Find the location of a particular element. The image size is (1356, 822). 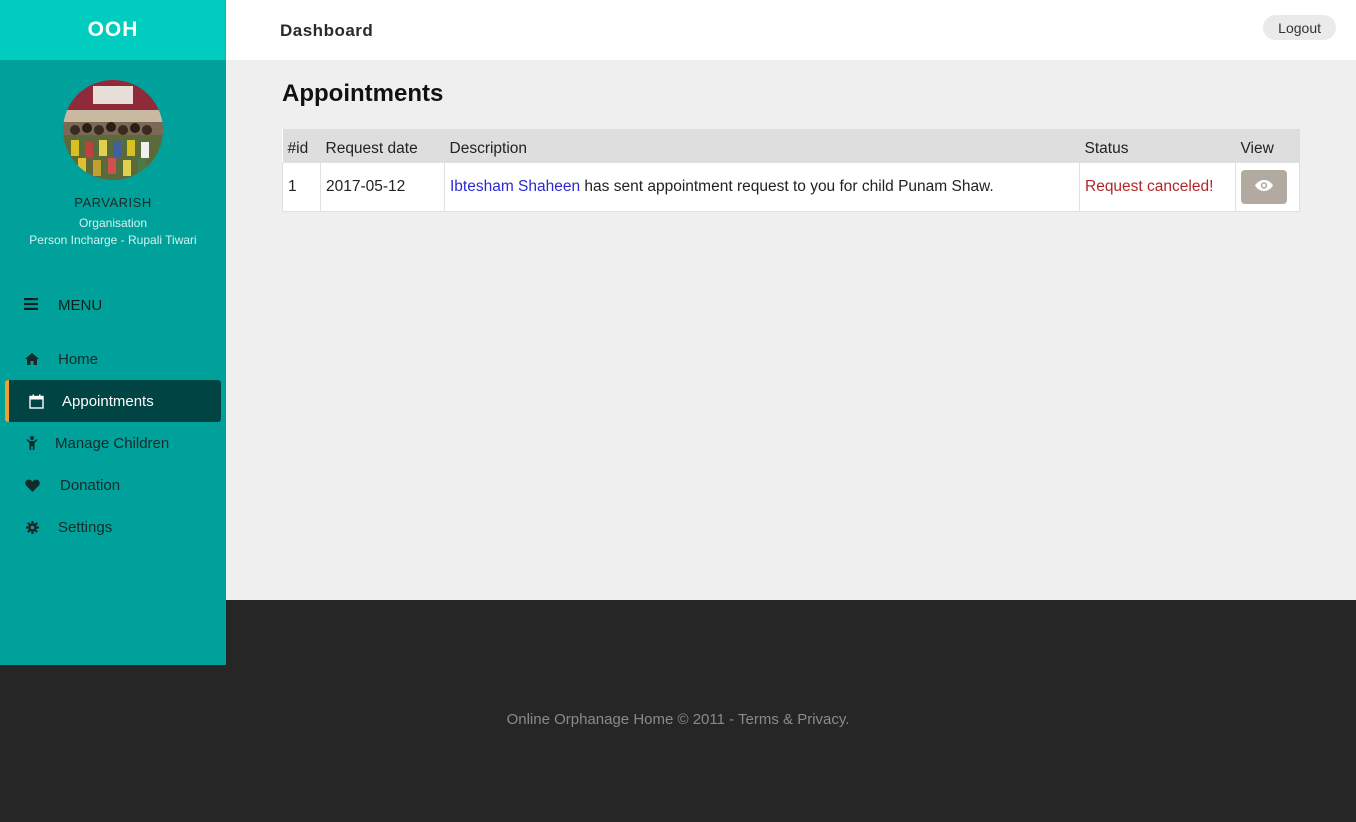

cell-request-date: 2017-05-12 is located at coordinates (382, 186).